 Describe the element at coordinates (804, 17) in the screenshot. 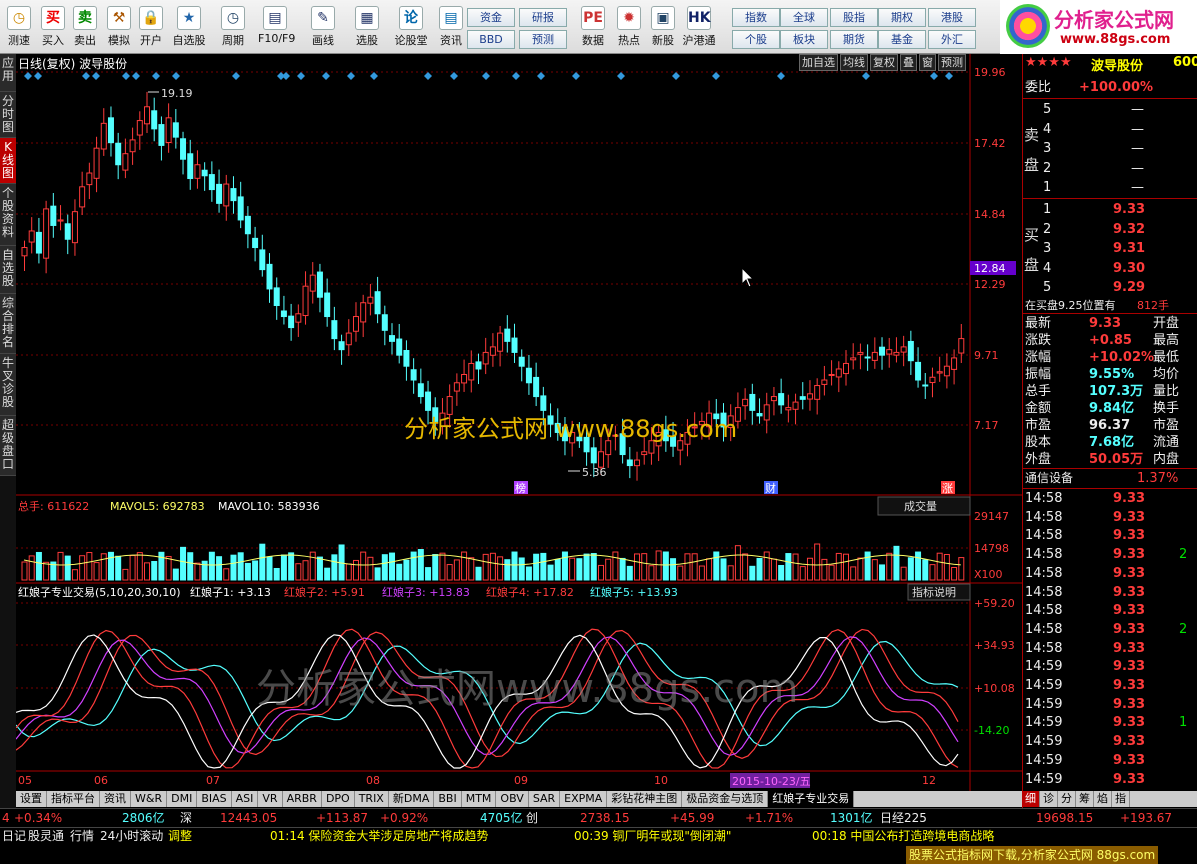

I see `quick-button-5: 全球` at that location.